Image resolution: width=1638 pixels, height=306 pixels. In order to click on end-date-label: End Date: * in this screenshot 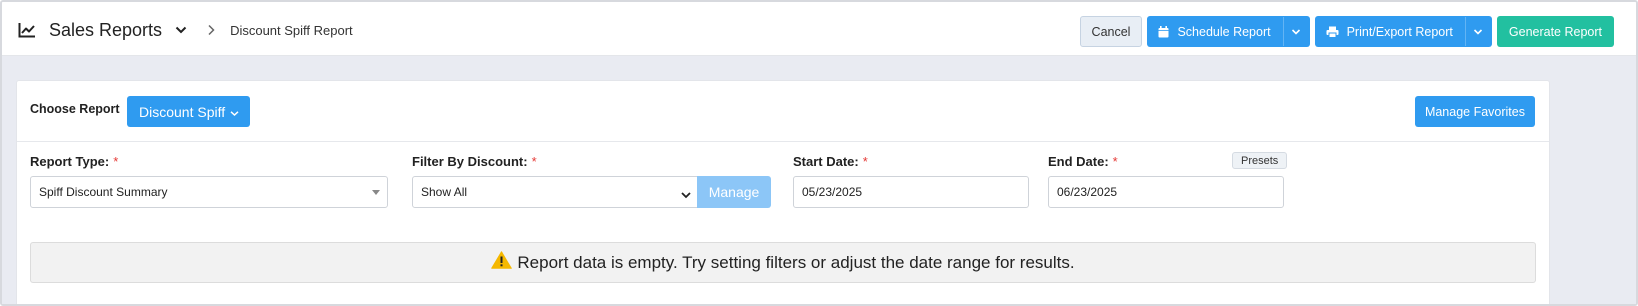, I will do `click(1083, 161)`.